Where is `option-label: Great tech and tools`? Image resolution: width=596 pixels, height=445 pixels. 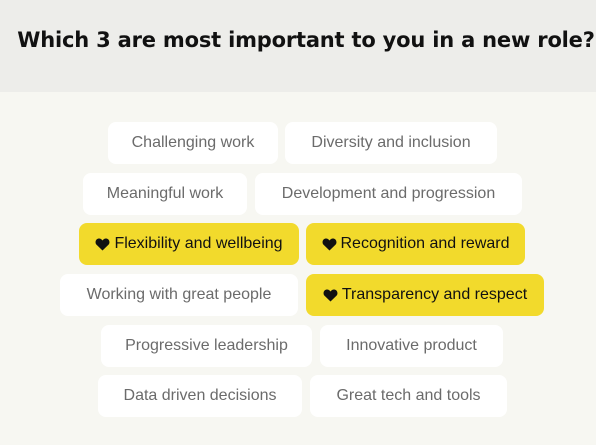 option-label: Great tech and tools is located at coordinates (408, 395).